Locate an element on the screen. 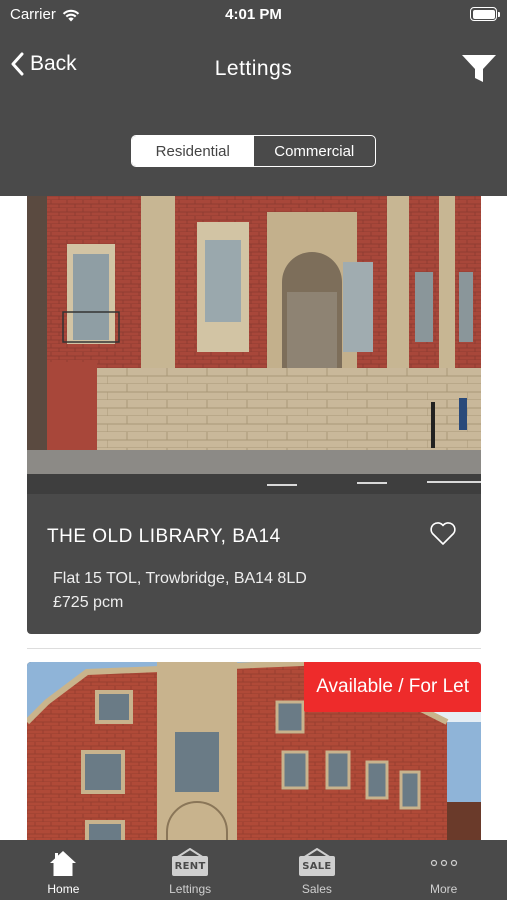 This screenshot has height=900, width=507. listing-price: £725 pcm is located at coordinates (88, 602).